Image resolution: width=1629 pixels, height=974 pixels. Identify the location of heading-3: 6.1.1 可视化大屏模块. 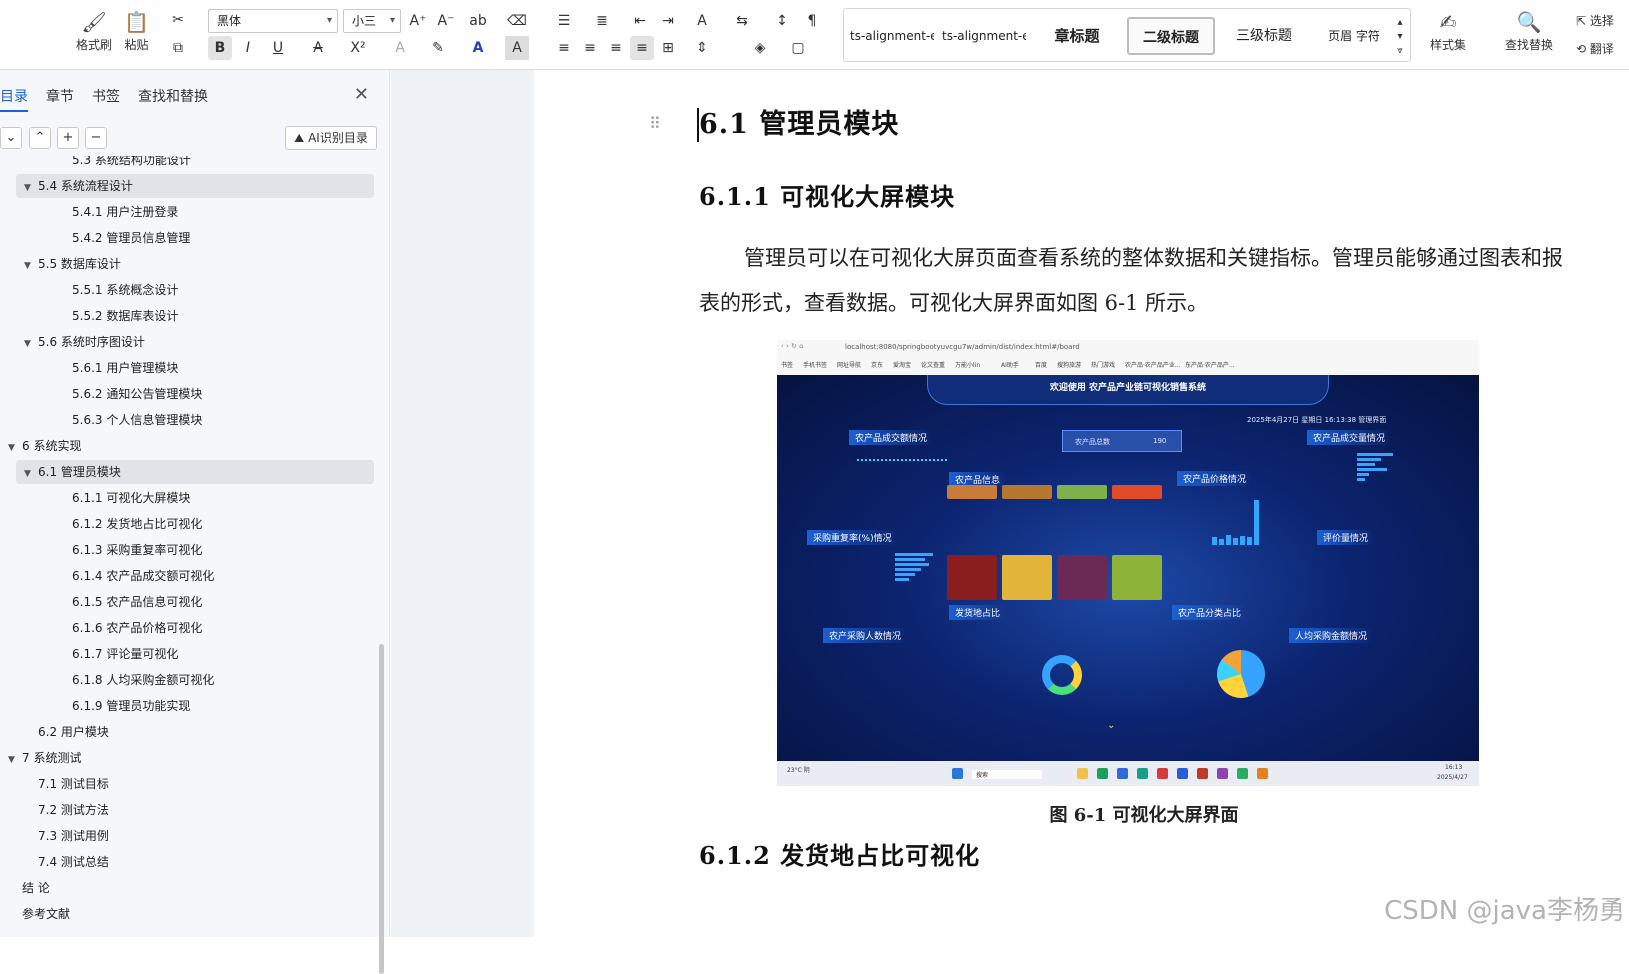
(827, 194).